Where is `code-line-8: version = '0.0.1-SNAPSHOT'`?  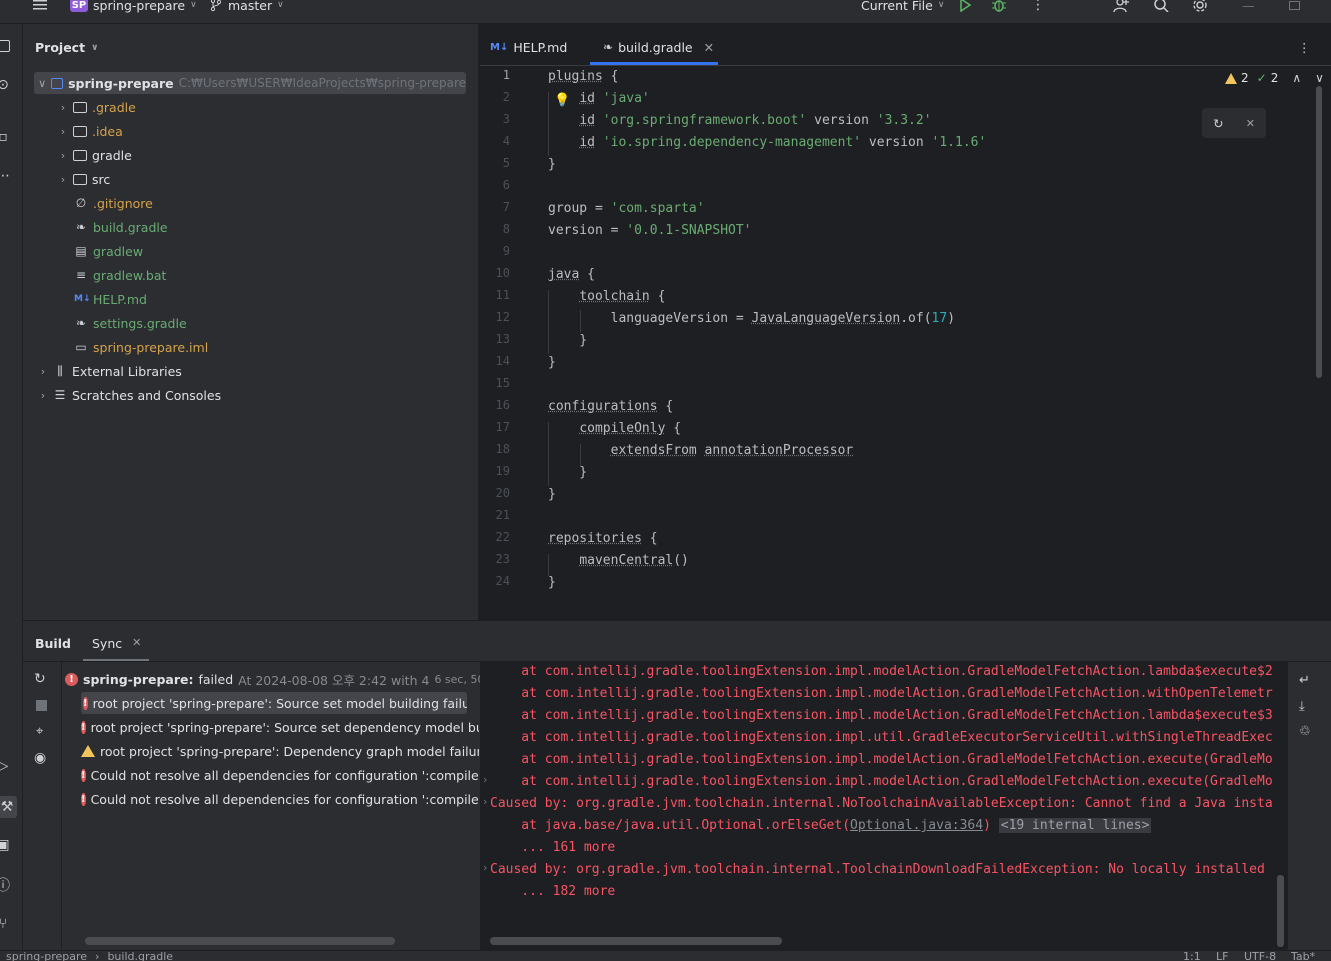 code-line-8: version = '0.0.1-SNAPSHOT' is located at coordinates (650, 231).